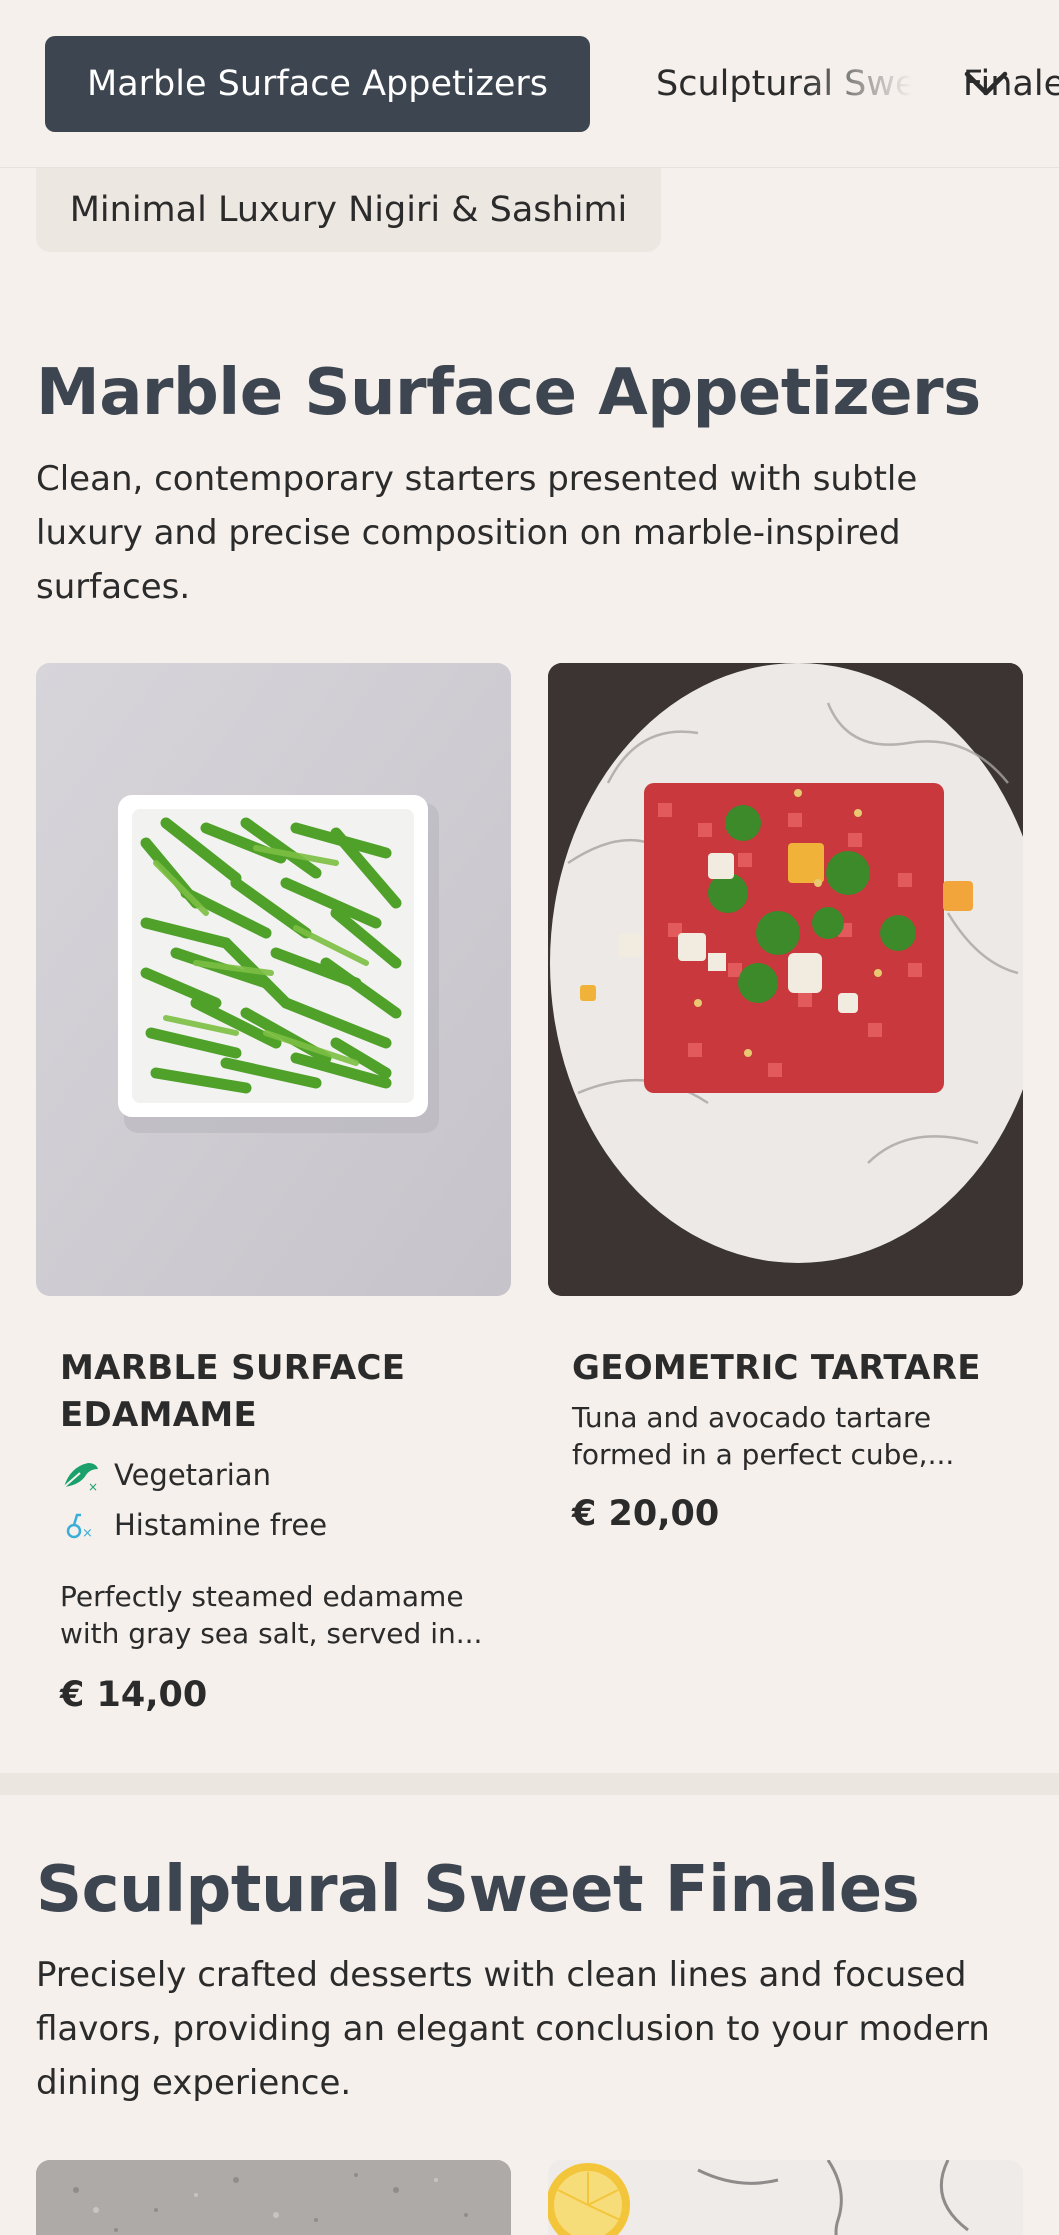 The width and height of the screenshot is (1059, 2235). I want to click on dietary-tag-label: Vegetarian, so click(192, 1475).